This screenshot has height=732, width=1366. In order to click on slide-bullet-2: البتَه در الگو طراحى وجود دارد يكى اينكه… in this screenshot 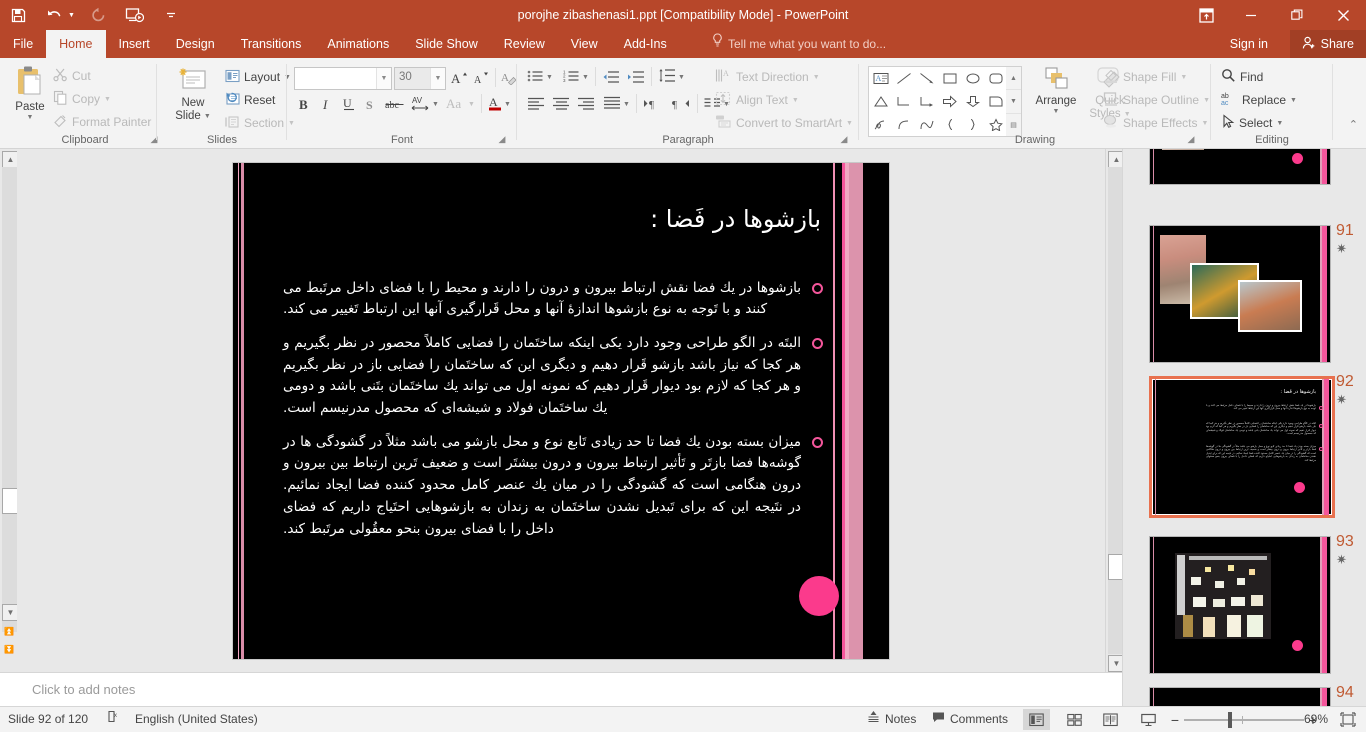, I will do `click(554, 376)`.